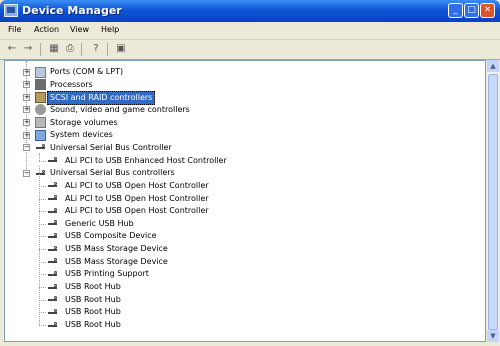  Describe the element at coordinates (455, 10) in the screenshot. I see `minimize-button: _` at that location.